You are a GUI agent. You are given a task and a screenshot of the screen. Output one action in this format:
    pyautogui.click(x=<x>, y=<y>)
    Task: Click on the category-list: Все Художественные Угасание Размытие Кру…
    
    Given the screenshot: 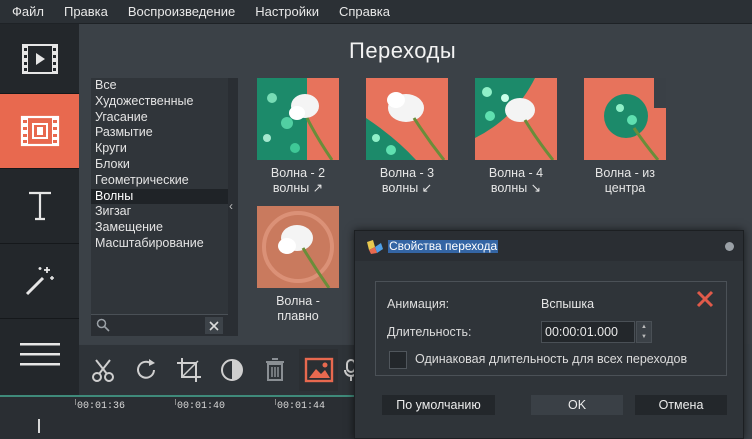 What is the action you would take?
    pyautogui.click(x=159, y=207)
    